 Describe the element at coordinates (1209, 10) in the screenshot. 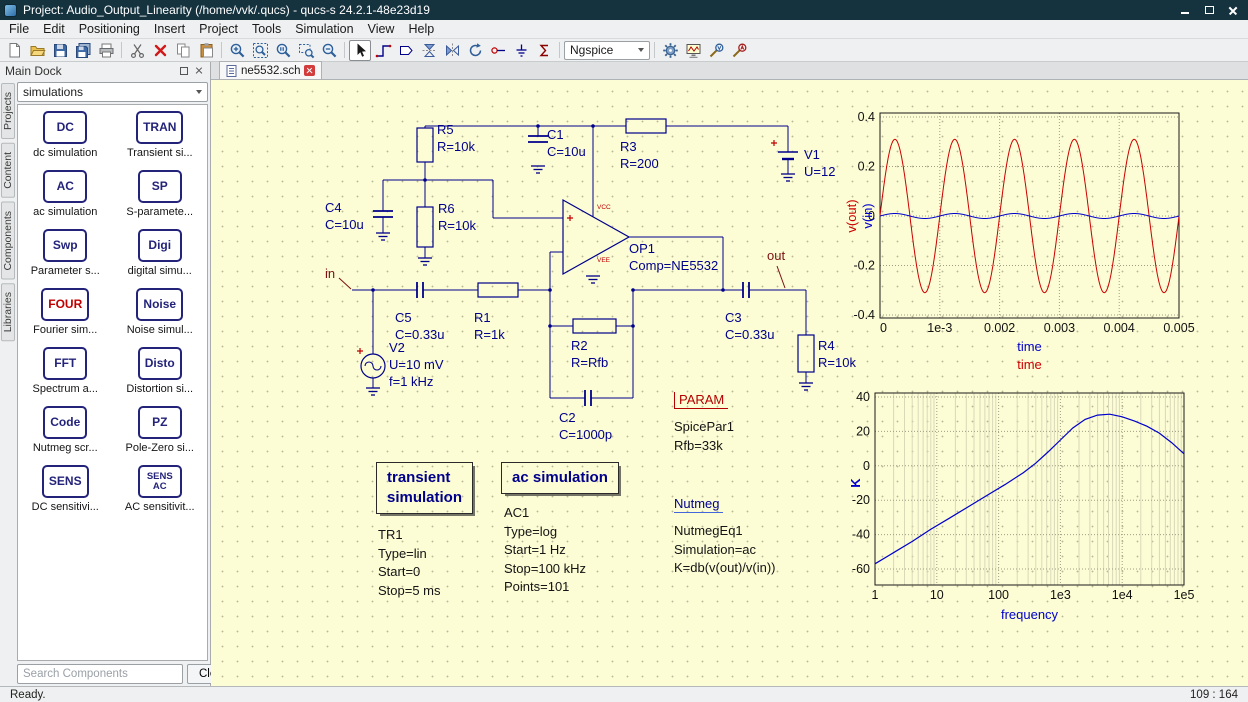

I see `maximize-button` at that location.